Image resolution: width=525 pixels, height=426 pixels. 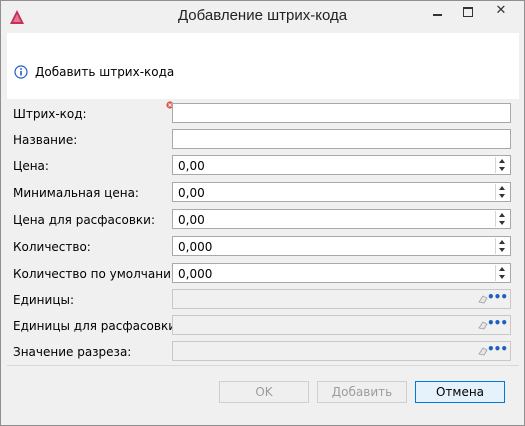 I want to click on quantity-input: 0,000, so click(x=341, y=246).